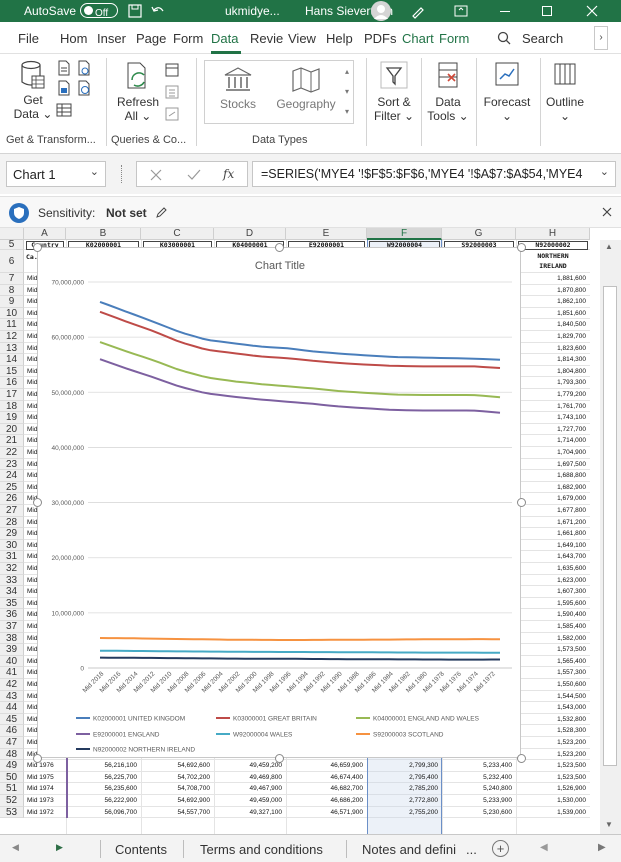 Image resolution: width=621 pixels, height=862 pixels. What do you see at coordinates (381, 11) in the screenshot?
I see `avatar` at bounding box center [381, 11].